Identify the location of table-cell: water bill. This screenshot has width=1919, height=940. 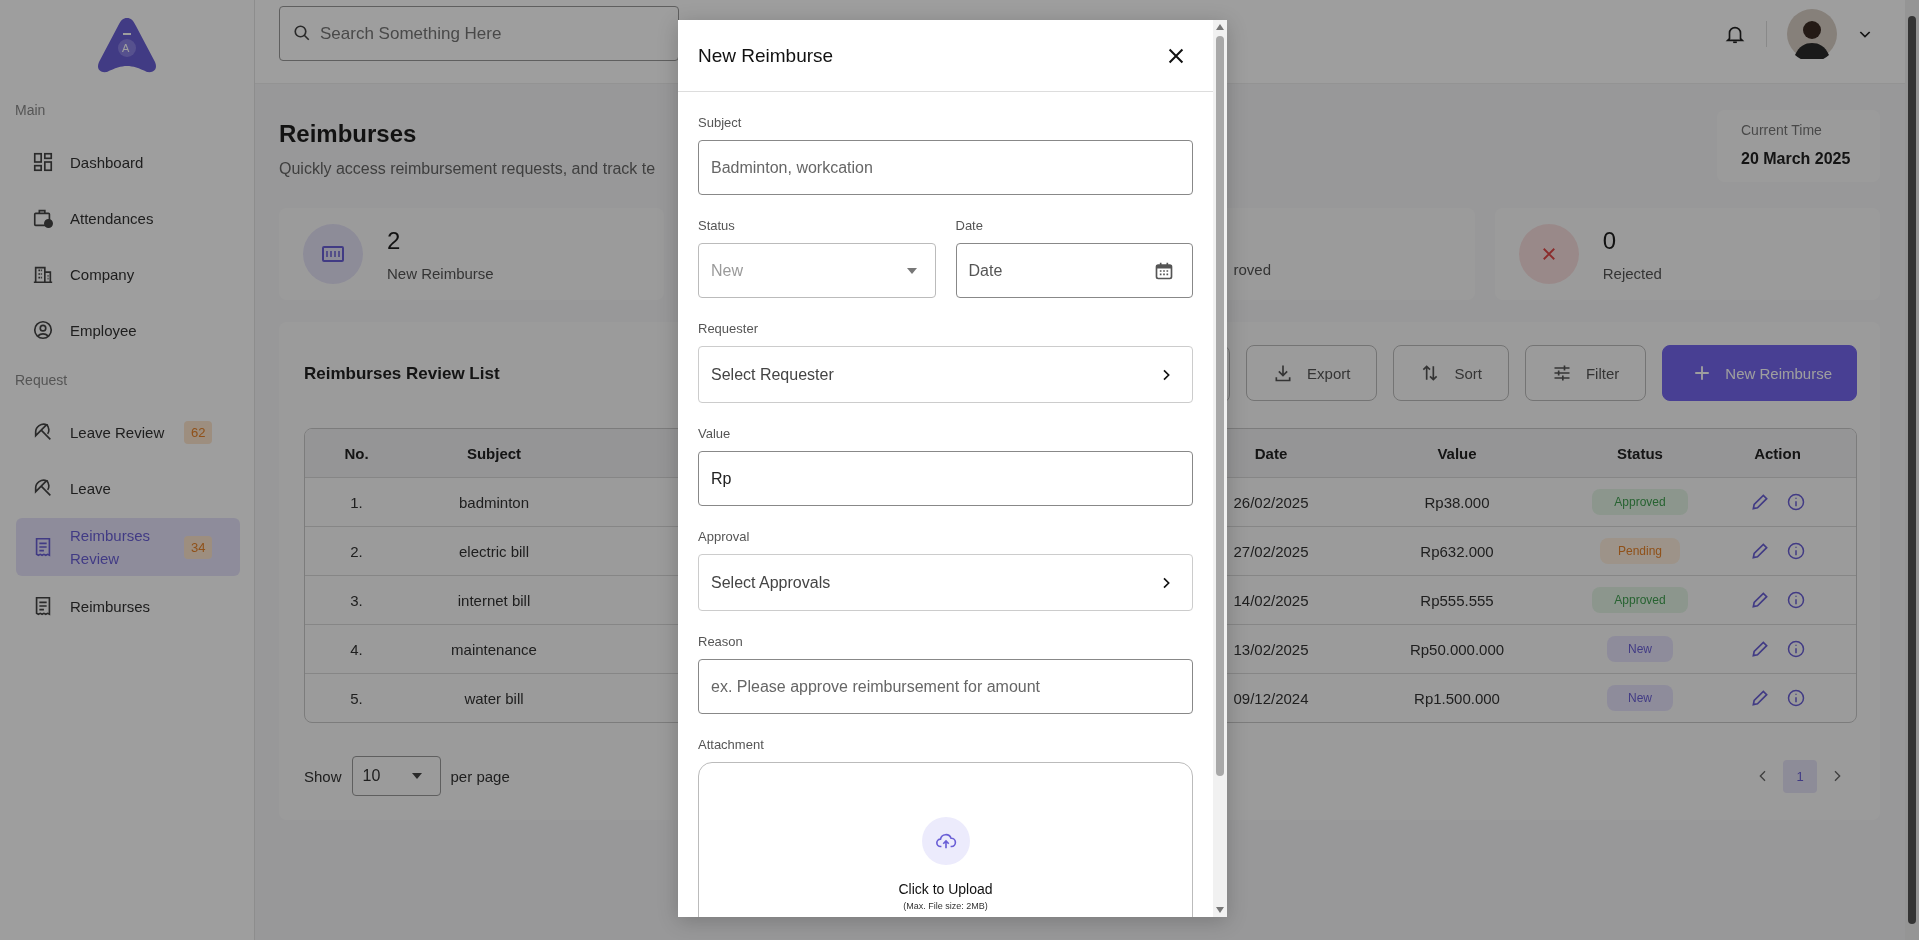
(494, 698).